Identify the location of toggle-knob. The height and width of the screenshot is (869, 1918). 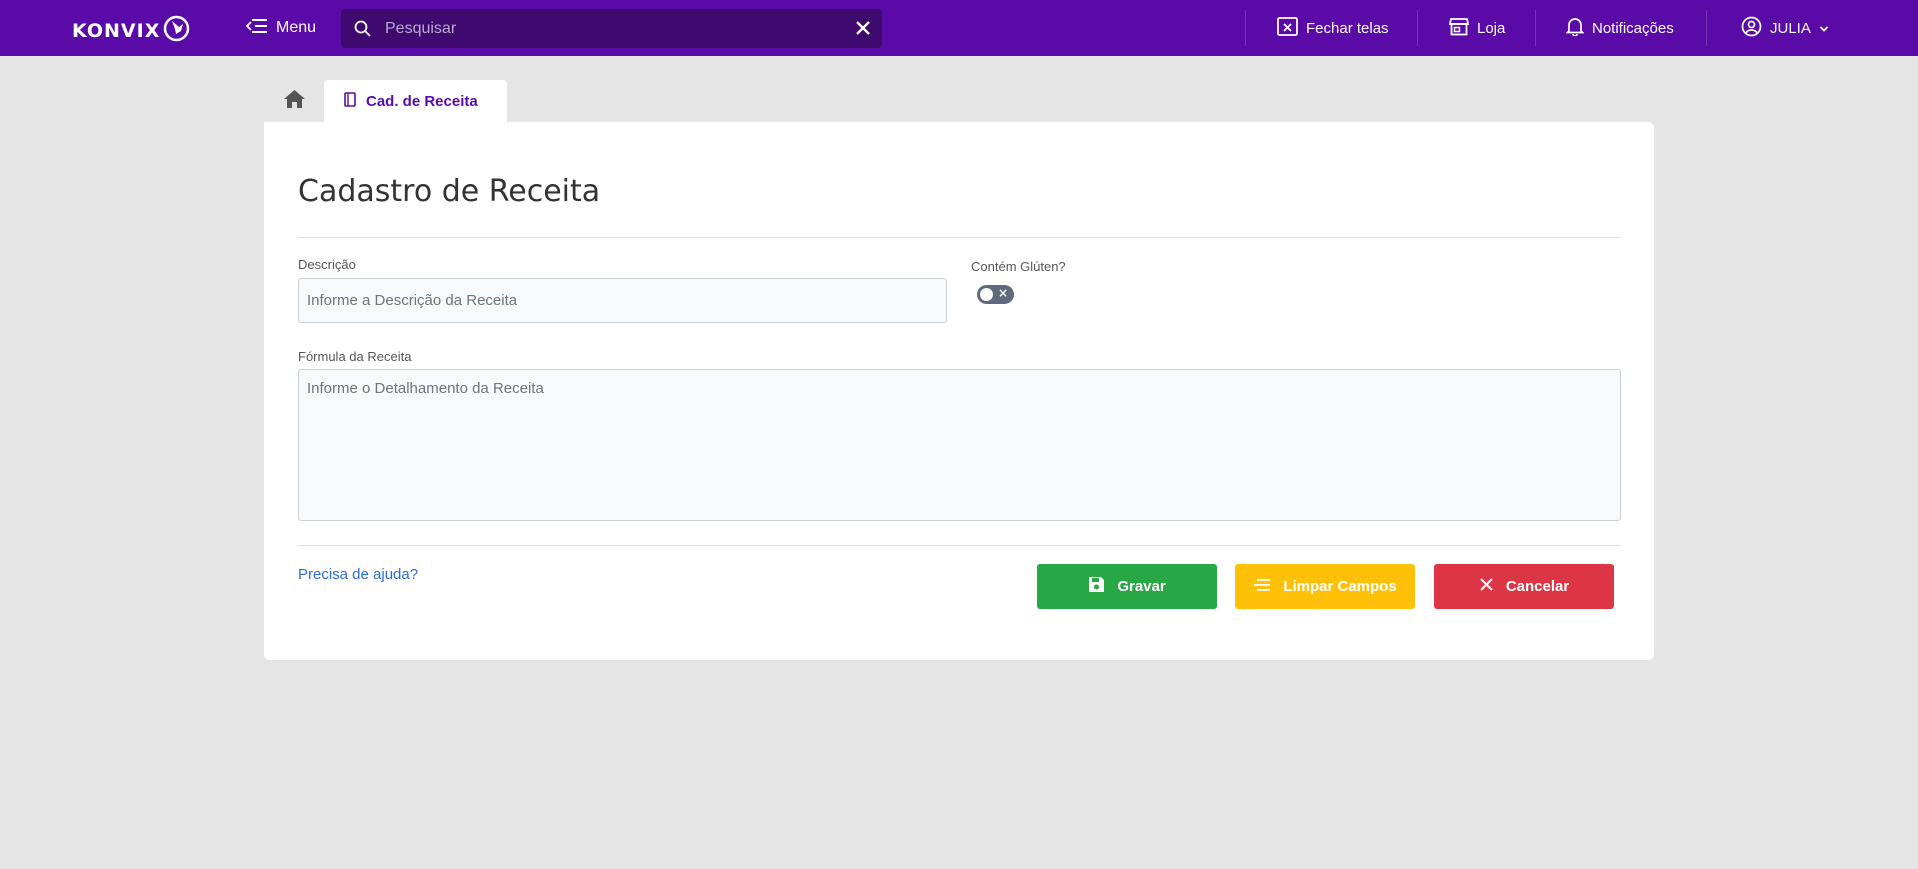
(986, 294).